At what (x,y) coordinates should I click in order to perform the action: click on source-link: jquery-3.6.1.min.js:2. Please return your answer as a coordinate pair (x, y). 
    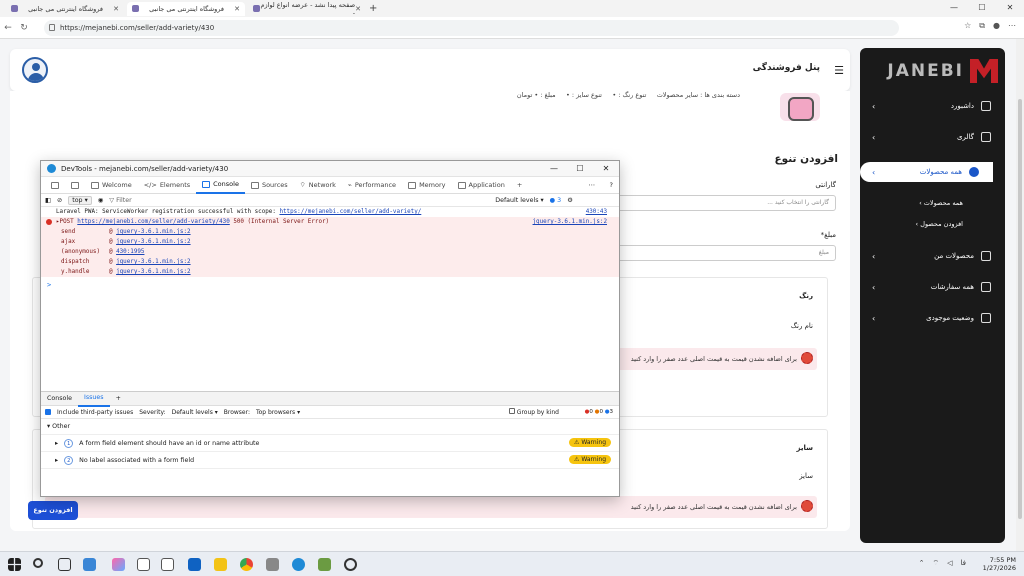
    Looking at the image, I should click on (570, 222).